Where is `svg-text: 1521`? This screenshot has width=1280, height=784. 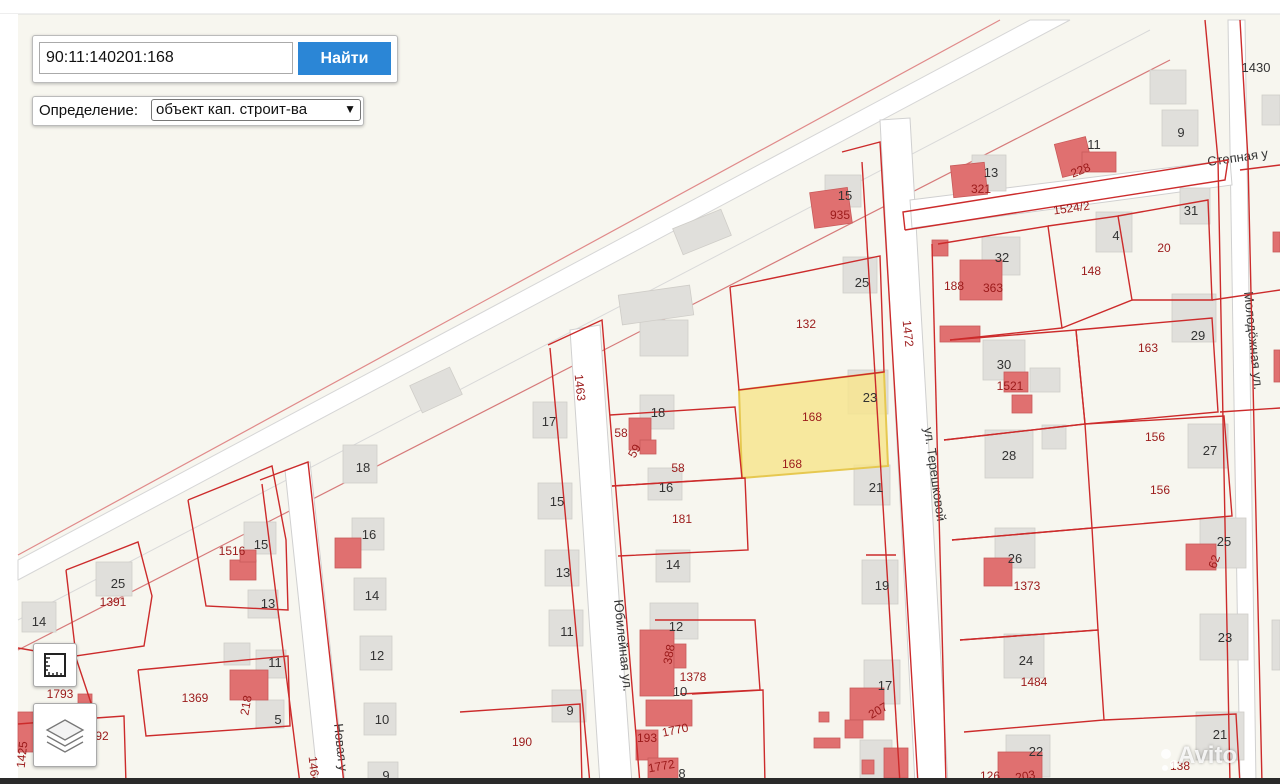 svg-text: 1521 is located at coordinates (1010, 386).